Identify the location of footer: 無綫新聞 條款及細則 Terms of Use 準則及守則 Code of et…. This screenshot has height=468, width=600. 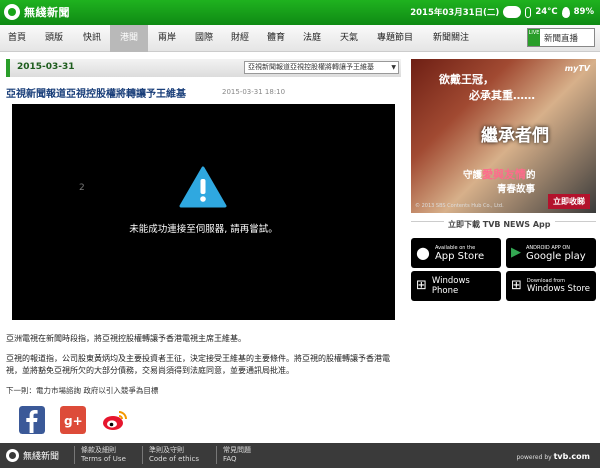
(300, 455).